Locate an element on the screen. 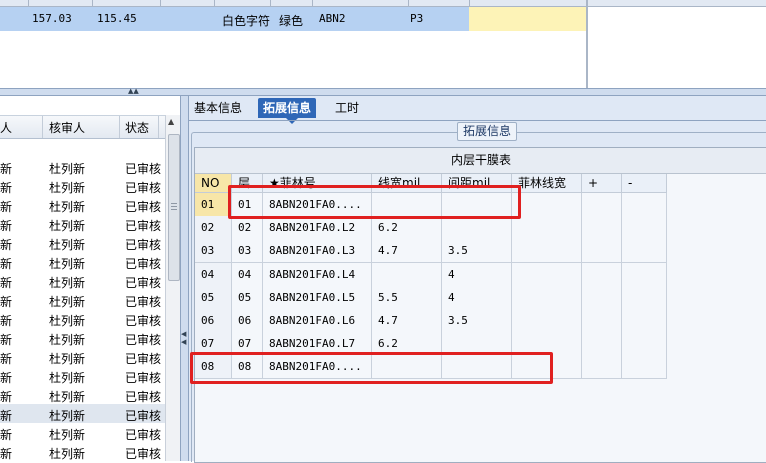 This screenshot has width=766, height=463. column-header: 菲林线宽 is located at coordinates (547, 183).